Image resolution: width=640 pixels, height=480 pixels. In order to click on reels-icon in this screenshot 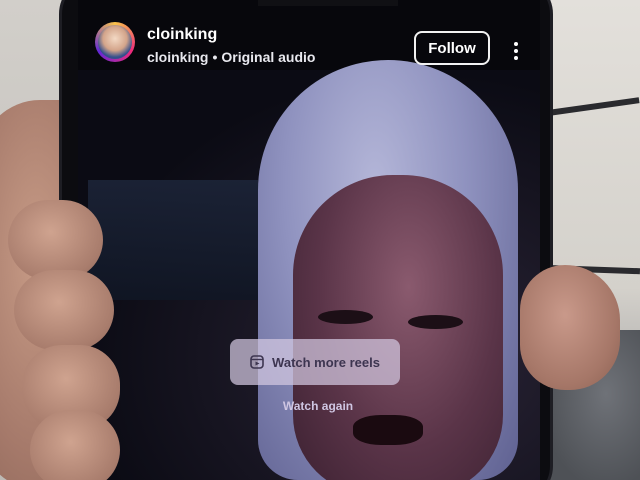, I will do `click(257, 362)`.